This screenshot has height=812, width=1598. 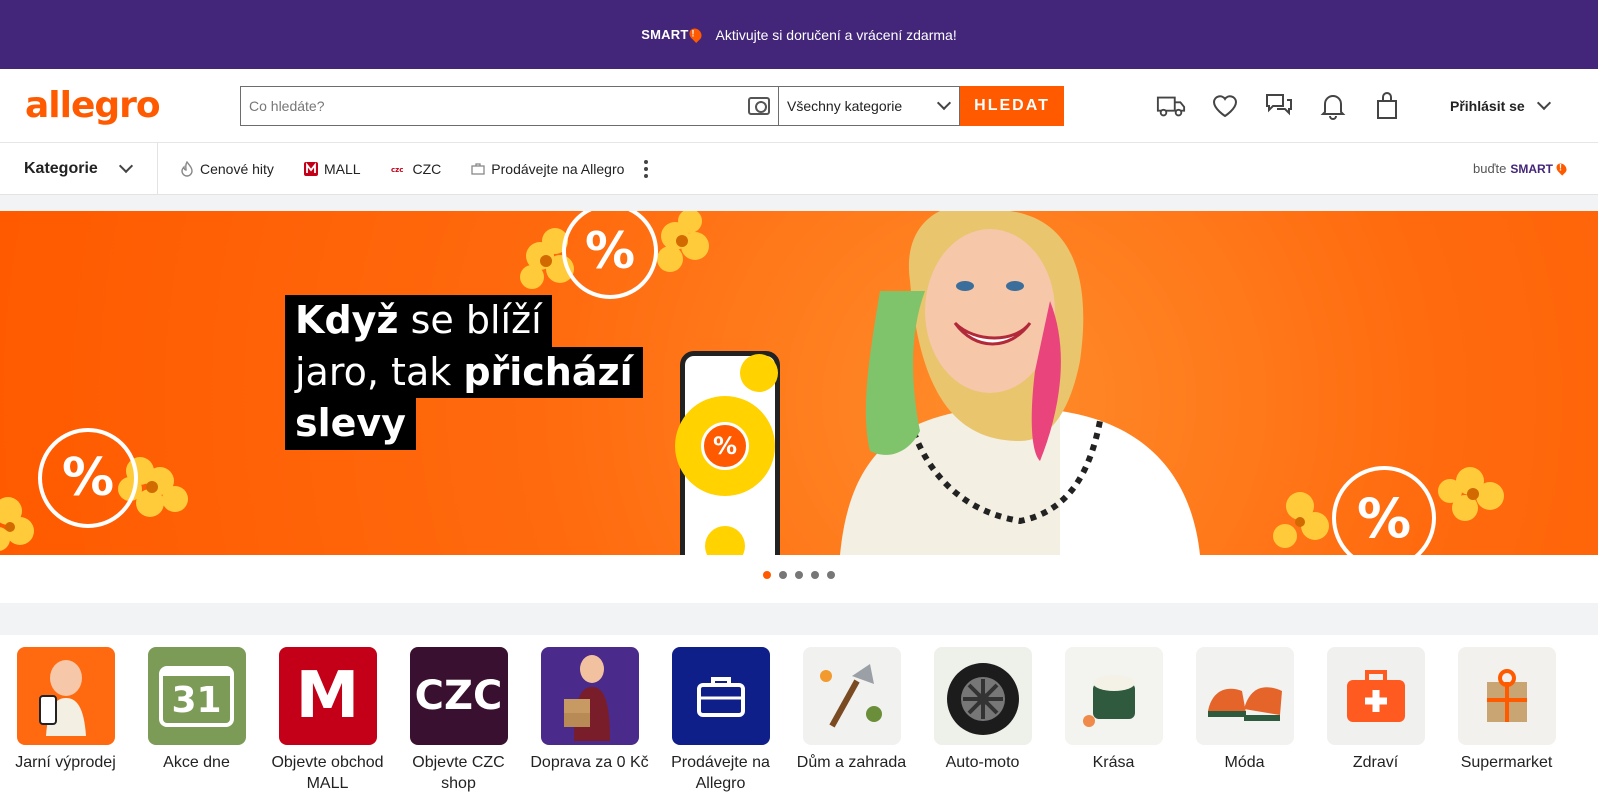 What do you see at coordinates (646, 168) in the screenshot?
I see `more-options-icon` at bounding box center [646, 168].